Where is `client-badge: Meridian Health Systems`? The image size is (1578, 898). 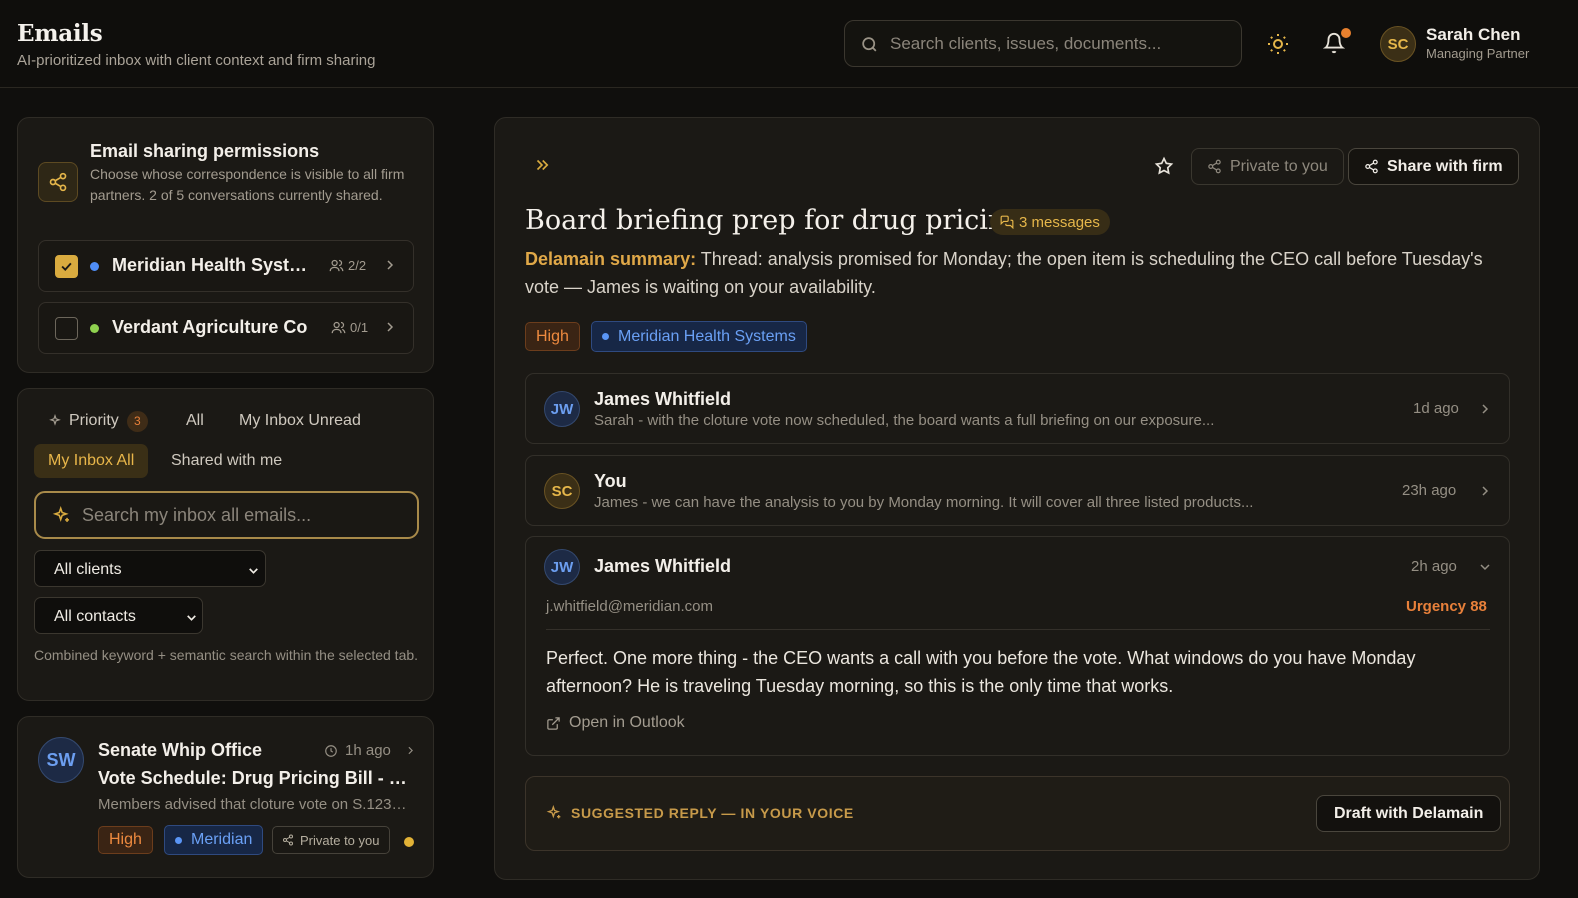 client-badge: Meridian Health Systems is located at coordinates (699, 336).